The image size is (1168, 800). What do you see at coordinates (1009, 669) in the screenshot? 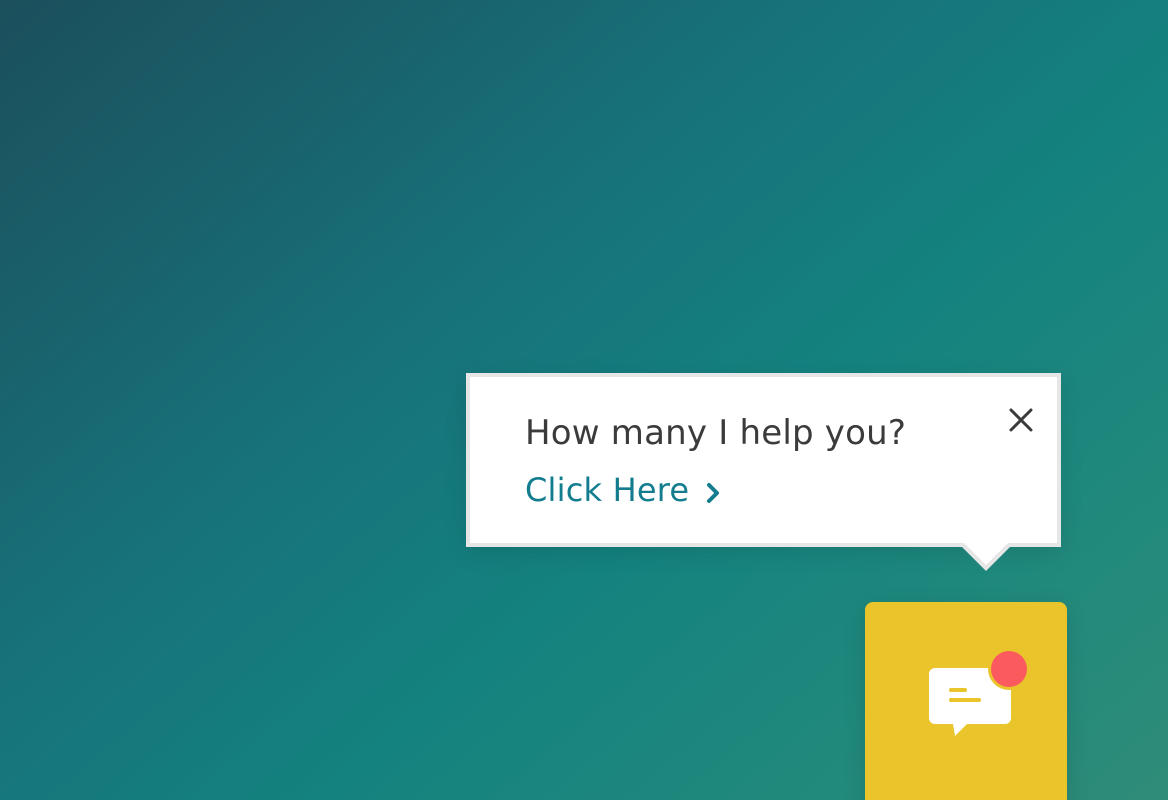
I see `notification-dot` at bounding box center [1009, 669].